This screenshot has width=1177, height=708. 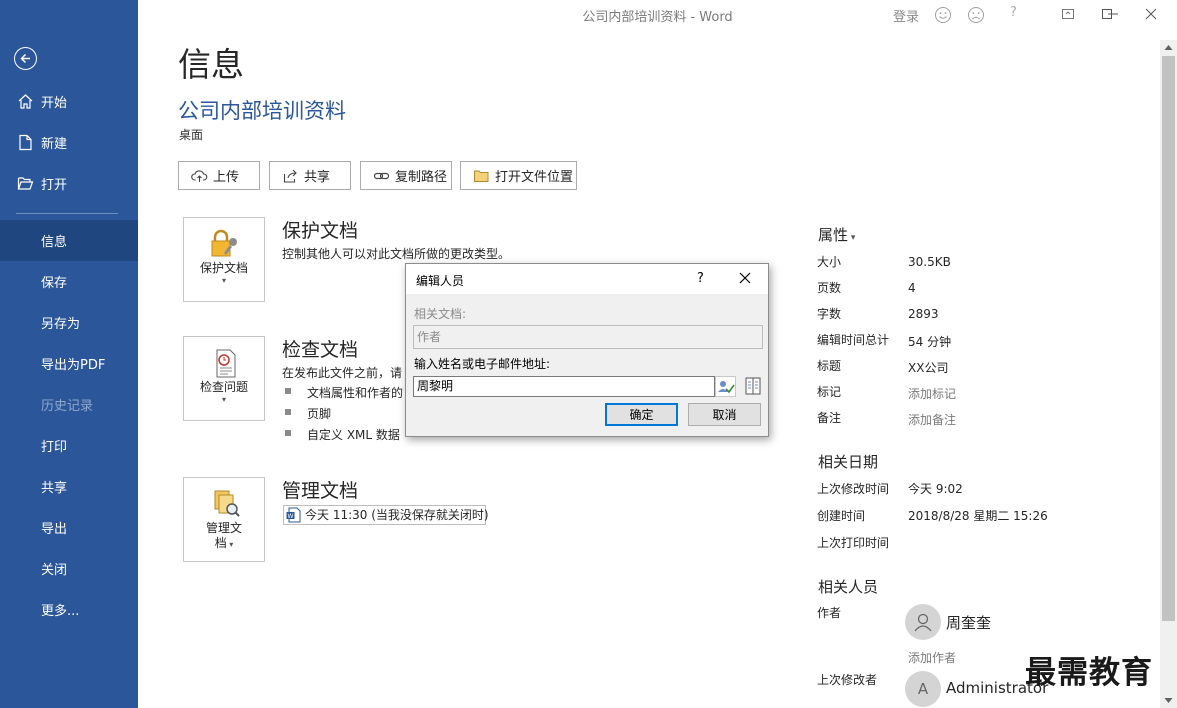 What do you see at coordinates (929, 262) in the screenshot?
I see `property-value: 30.5KB` at bounding box center [929, 262].